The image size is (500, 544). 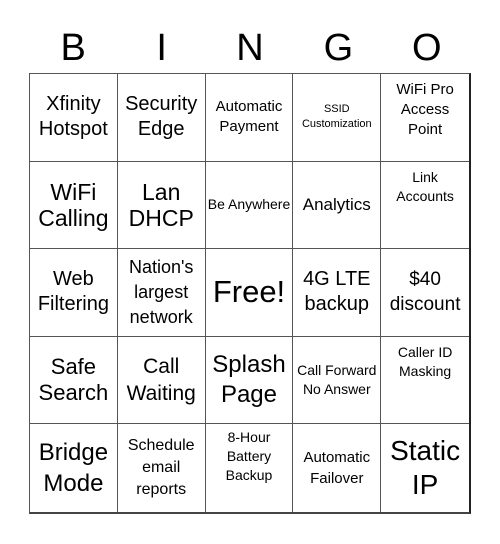 I want to click on cell-label: Schedule email reports, so click(x=161, y=468).